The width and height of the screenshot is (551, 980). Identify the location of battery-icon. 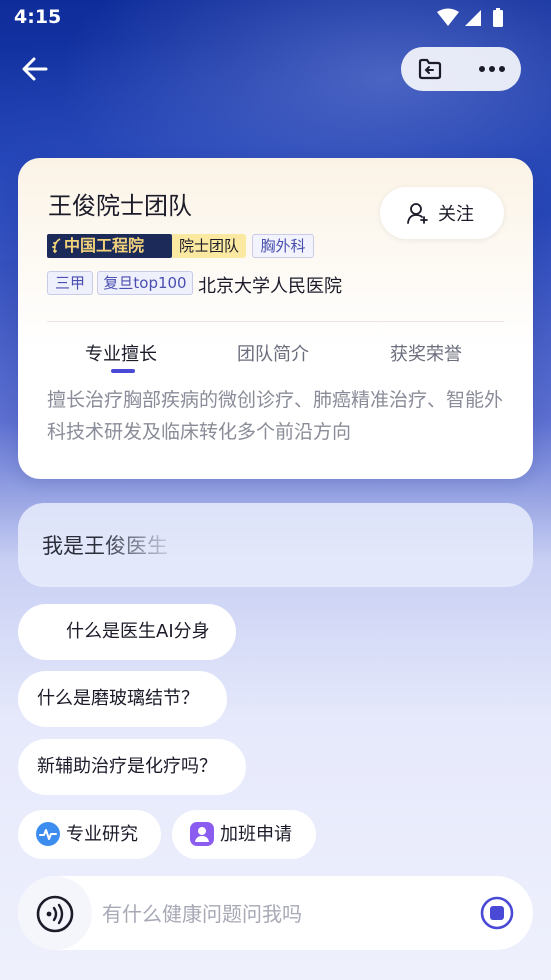
(498, 18).